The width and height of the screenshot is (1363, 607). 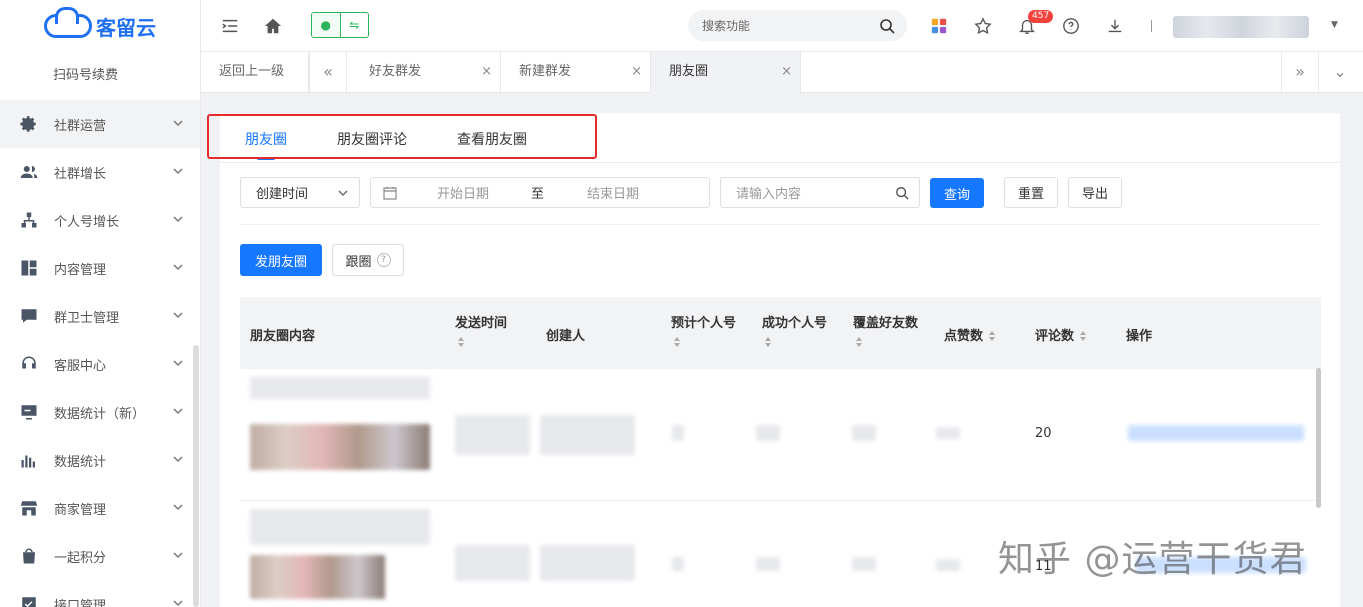 What do you see at coordinates (545, 71) in the screenshot?
I see `tab-label: 新建群发` at bounding box center [545, 71].